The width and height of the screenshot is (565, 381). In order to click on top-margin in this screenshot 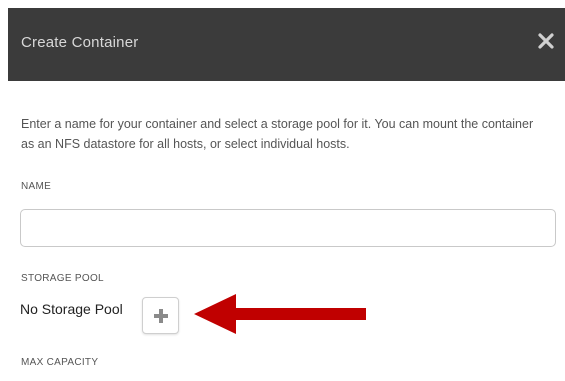, I will do `click(282, 4)`.